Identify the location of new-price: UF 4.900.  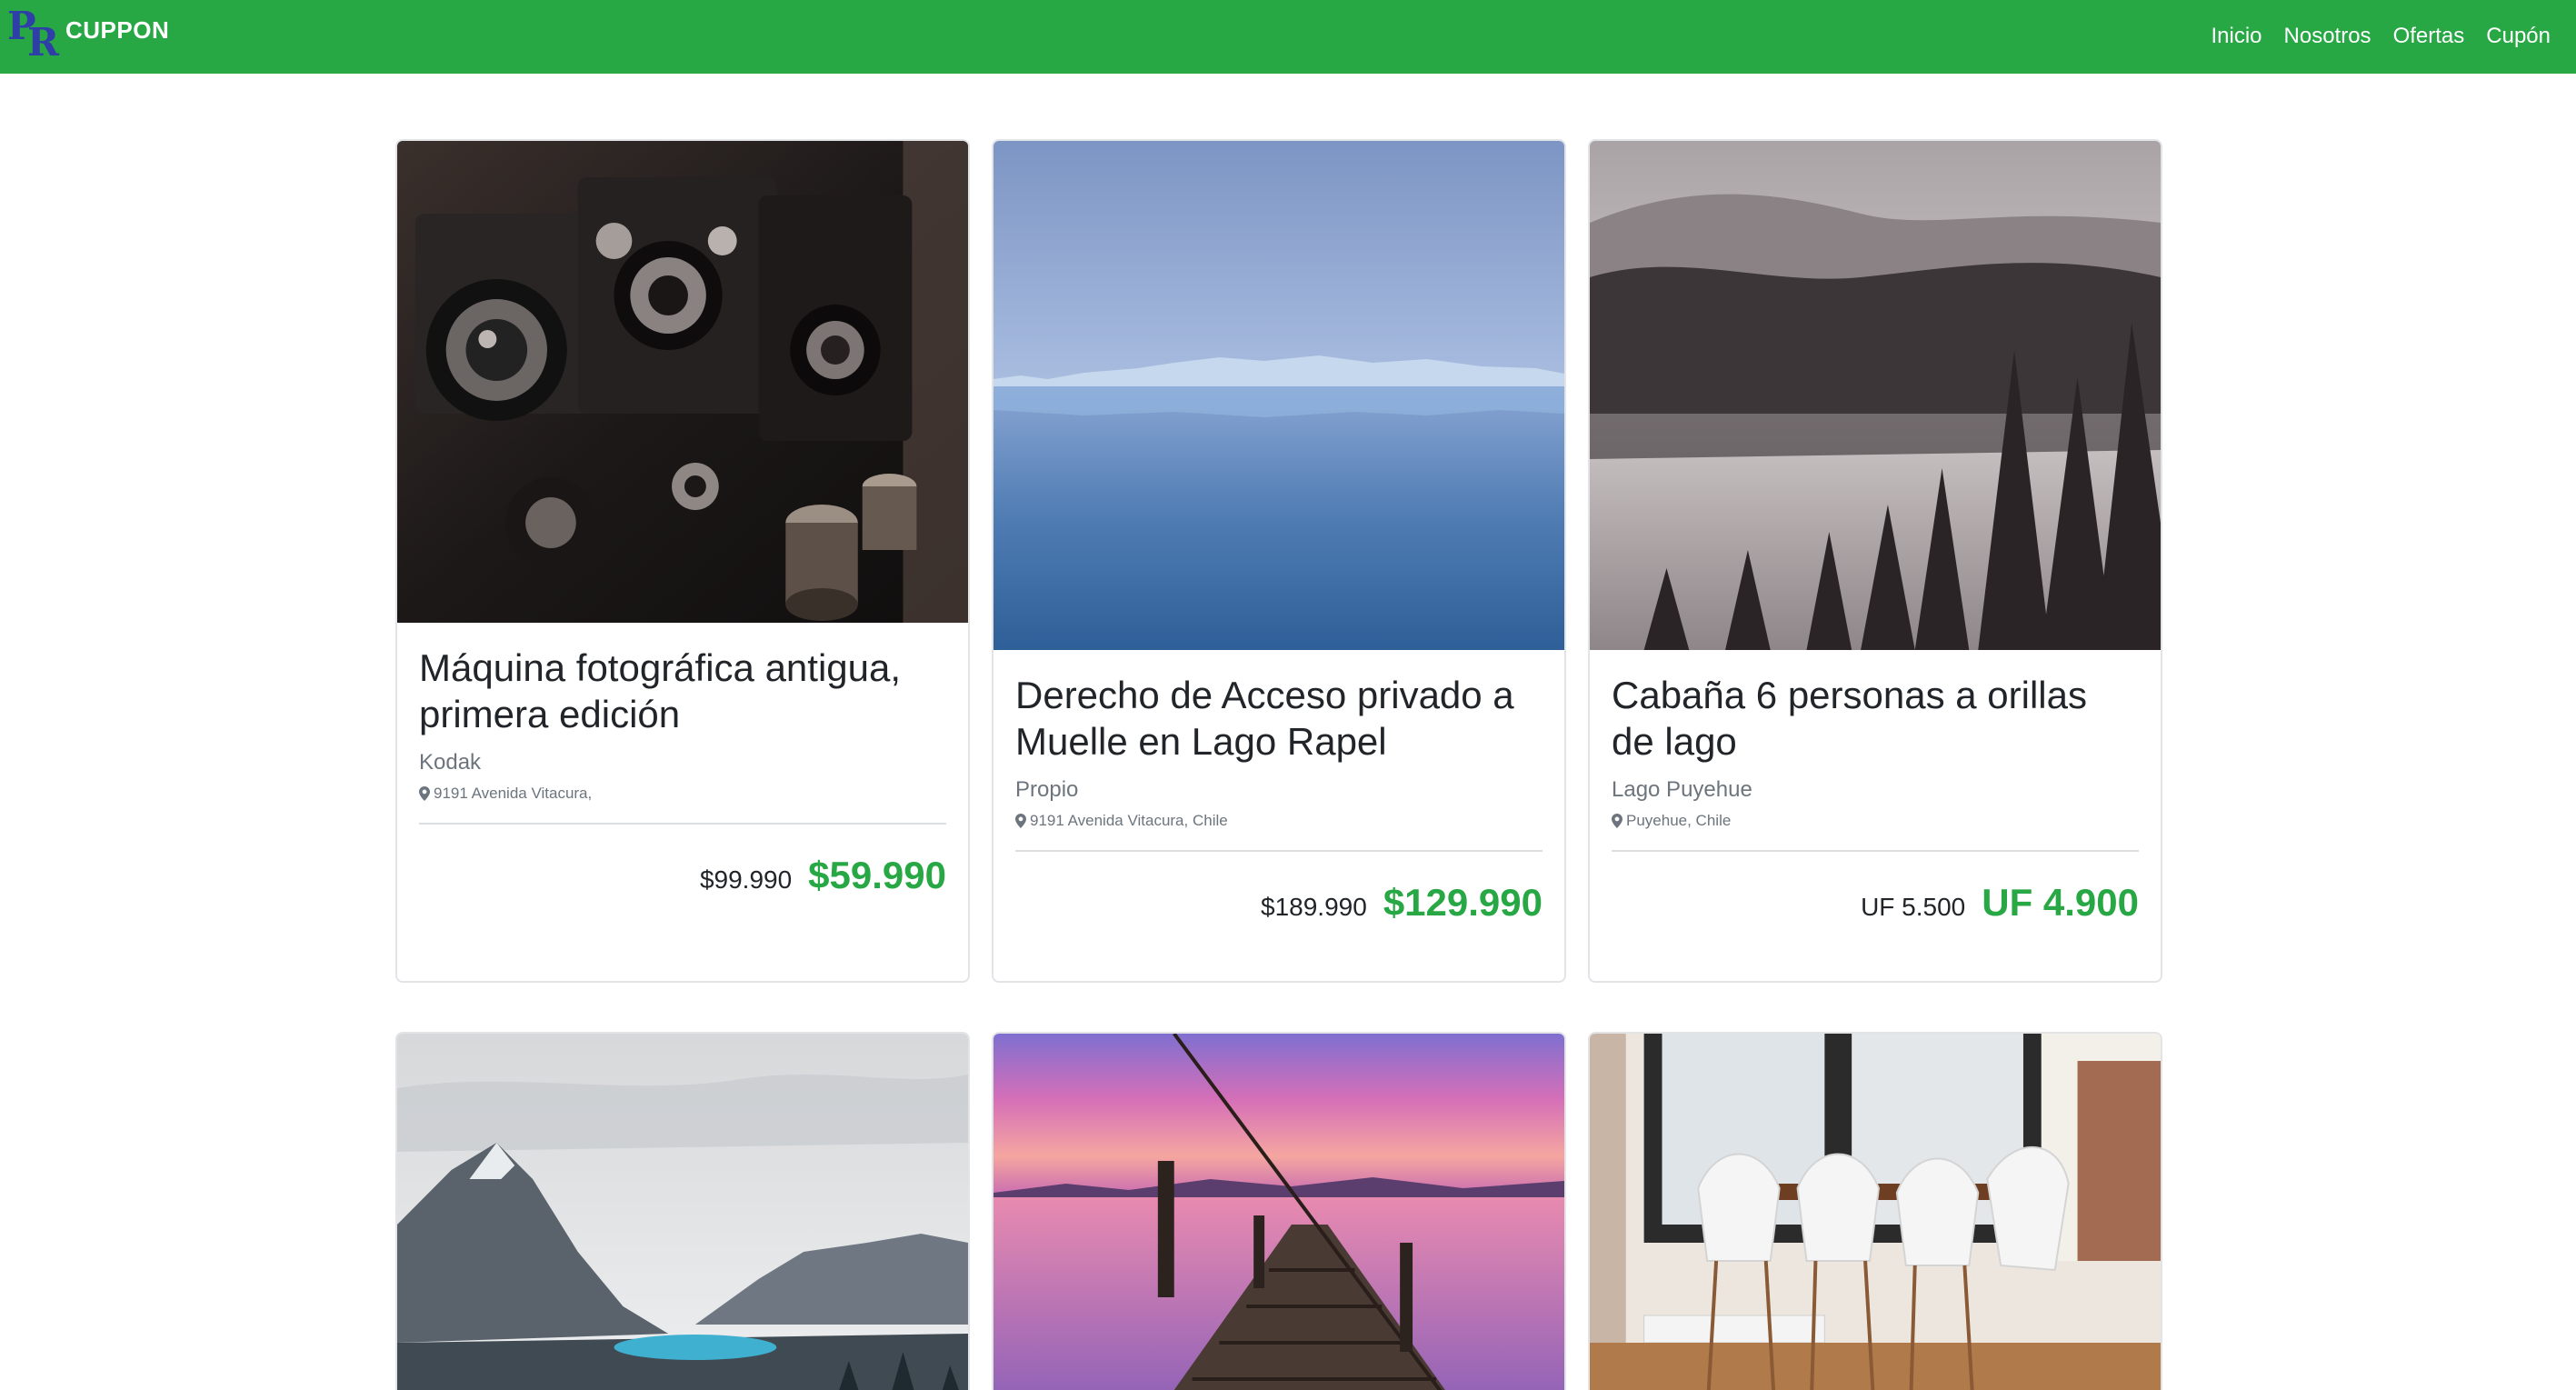
(2060, 903).